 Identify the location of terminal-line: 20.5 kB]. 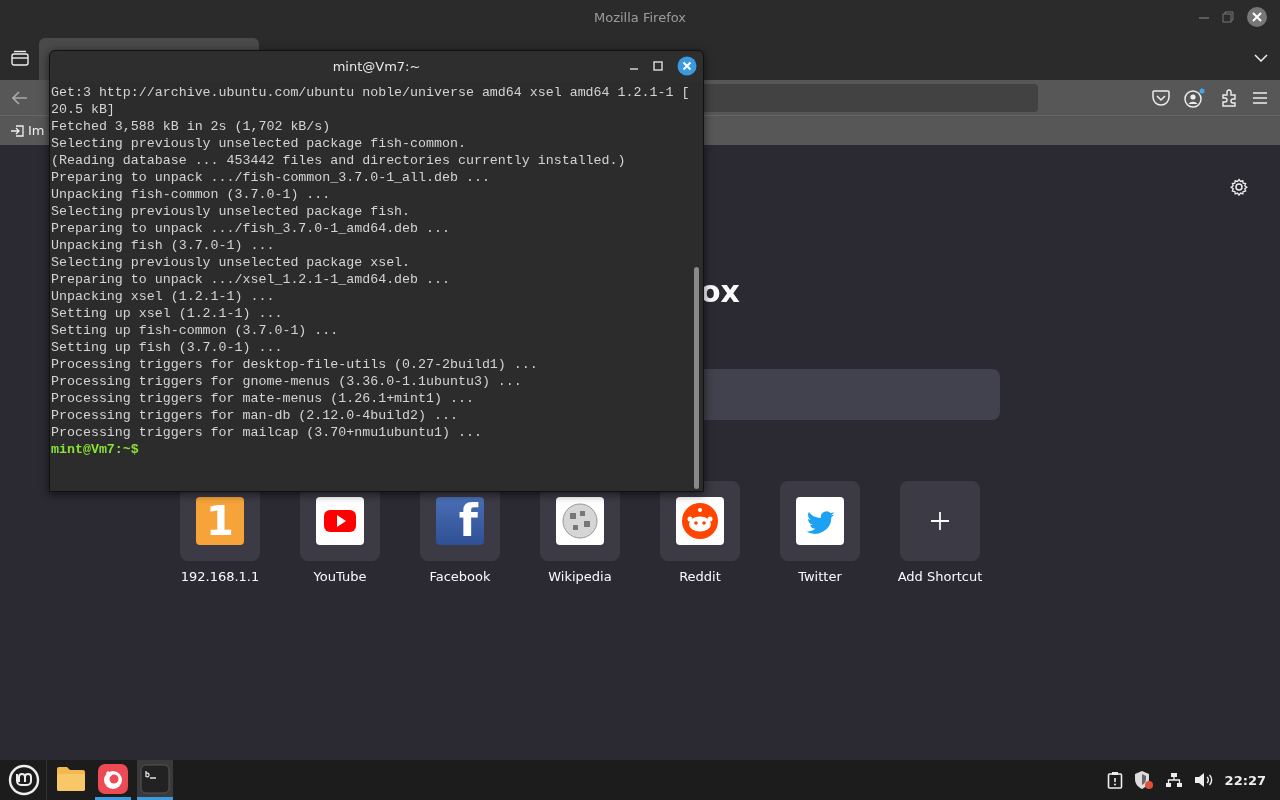
(83, 109).